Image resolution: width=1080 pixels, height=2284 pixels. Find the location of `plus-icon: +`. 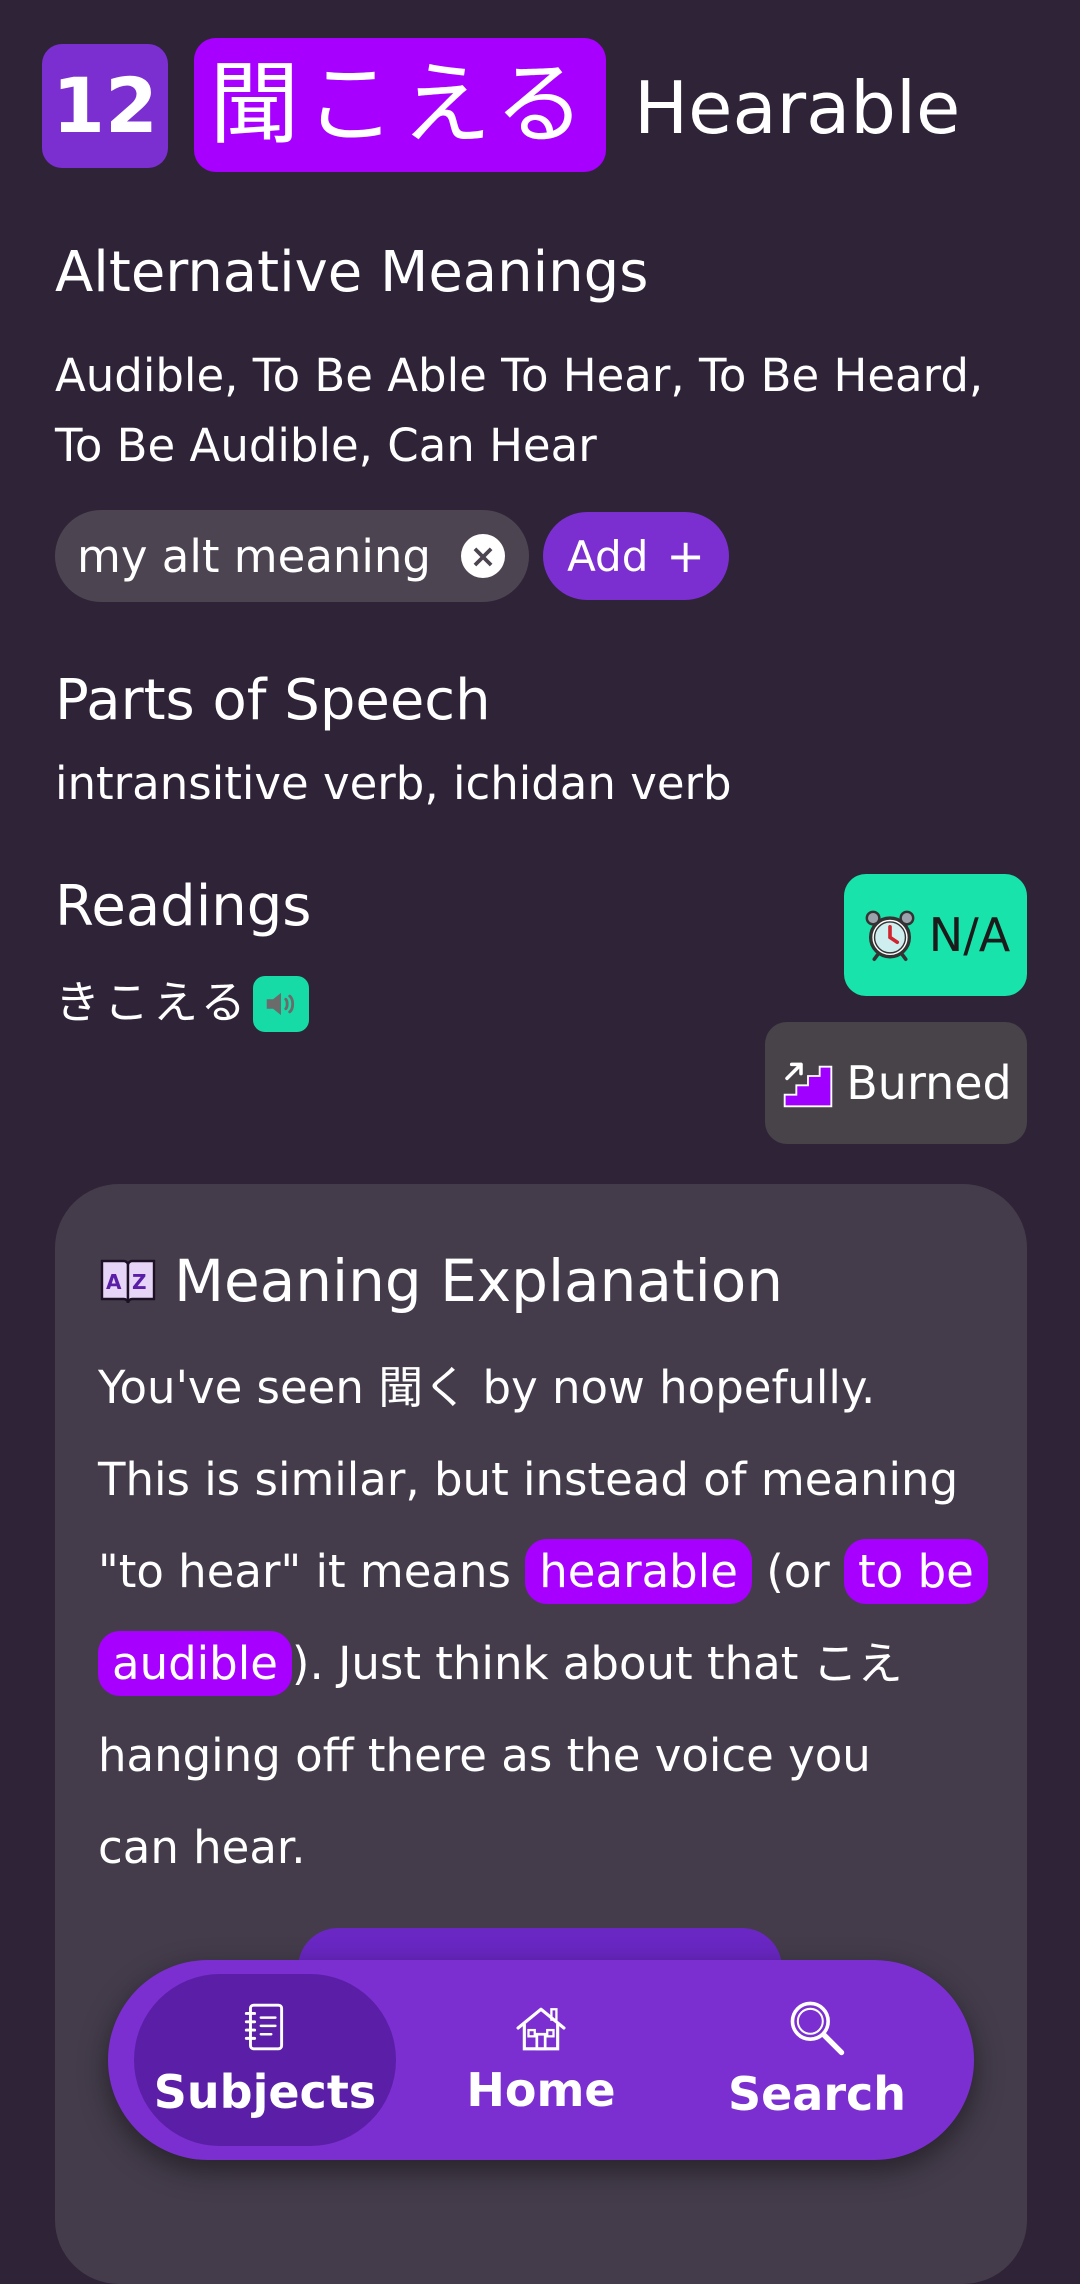

plus-icon: + is located at coordinates (685, 556).